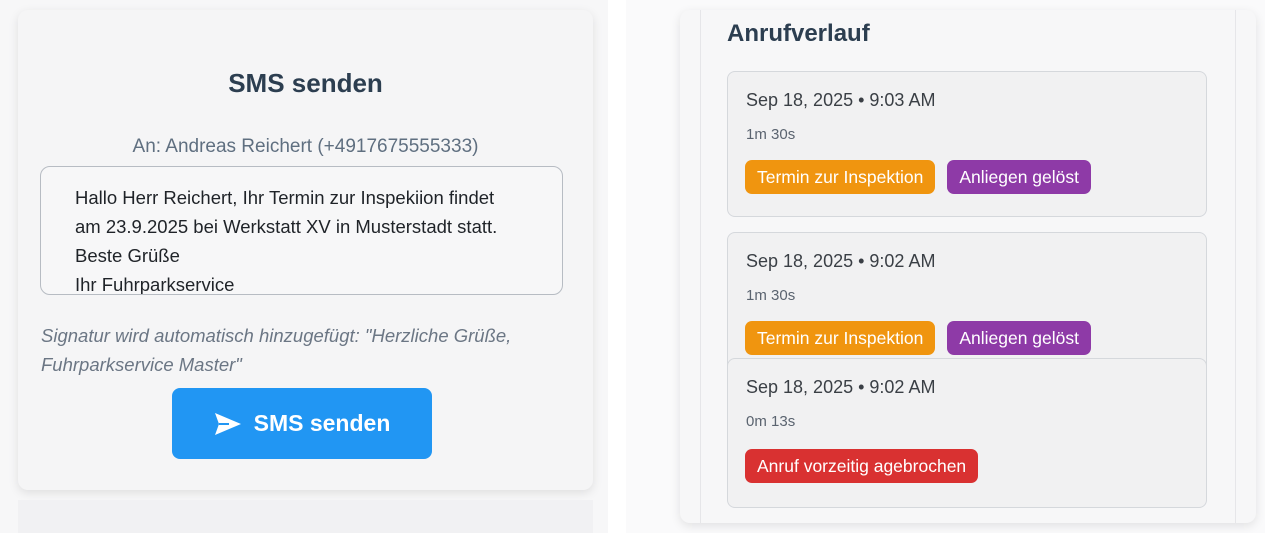  What do you see at coordinates (322, 423) in the screenshot?
I see `send-sms-button-label: SMS senden` at bounding box center [322, 423].